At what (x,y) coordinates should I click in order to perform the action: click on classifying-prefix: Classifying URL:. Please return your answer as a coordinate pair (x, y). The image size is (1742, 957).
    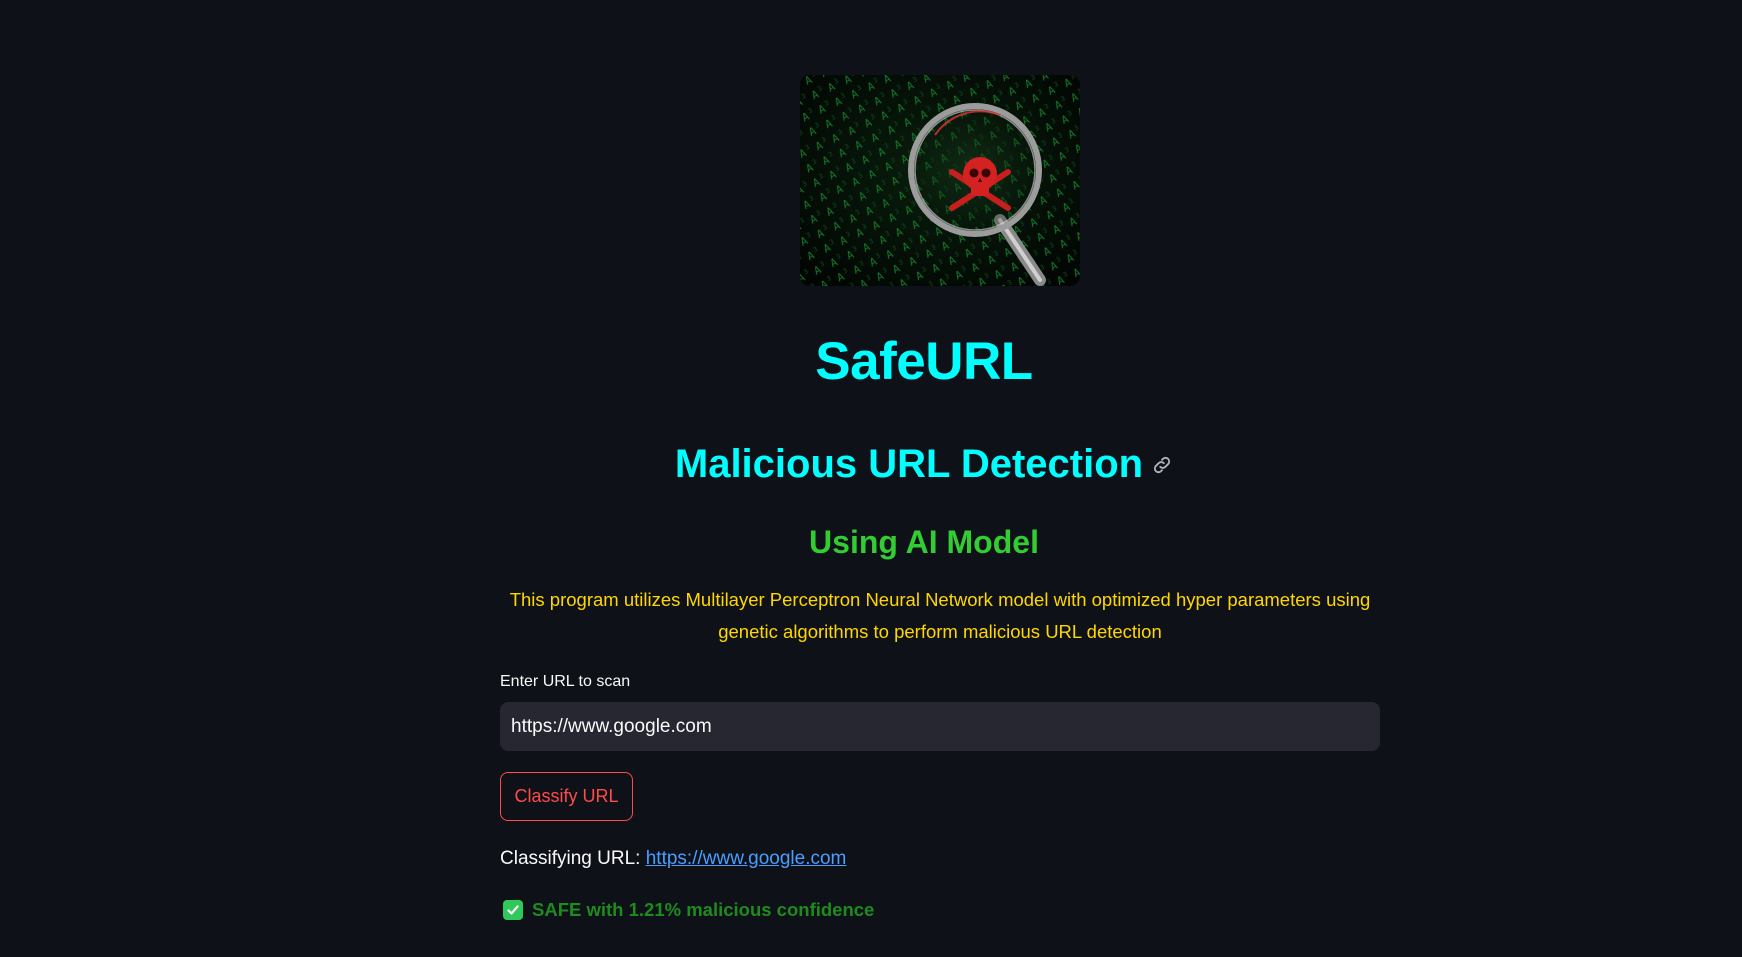
    Looking at the image, I should click on (570, 858).